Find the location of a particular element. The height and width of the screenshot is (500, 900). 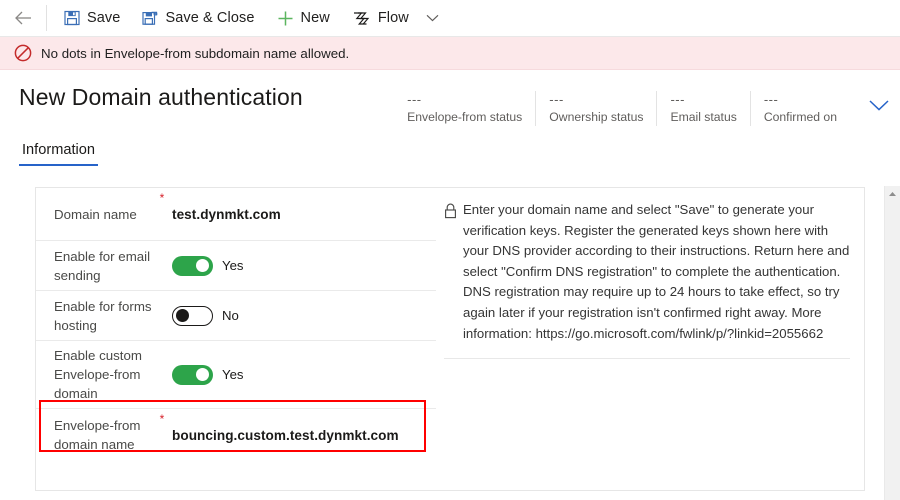

new-button: New is located at coordinates (303, 18).